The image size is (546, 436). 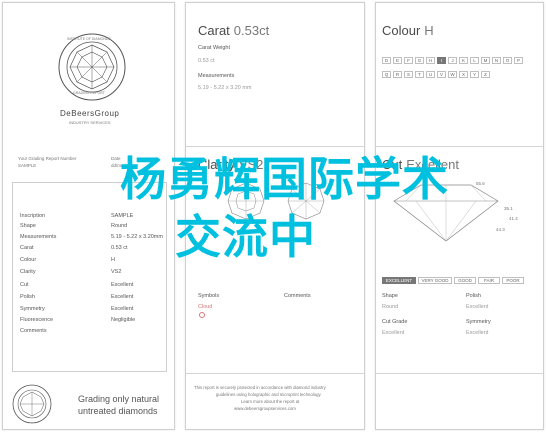 What do you see at coordinates (214, 30) in the screenshot?
I see `carat-title-word: Carat` at bounding box center [214, 30].